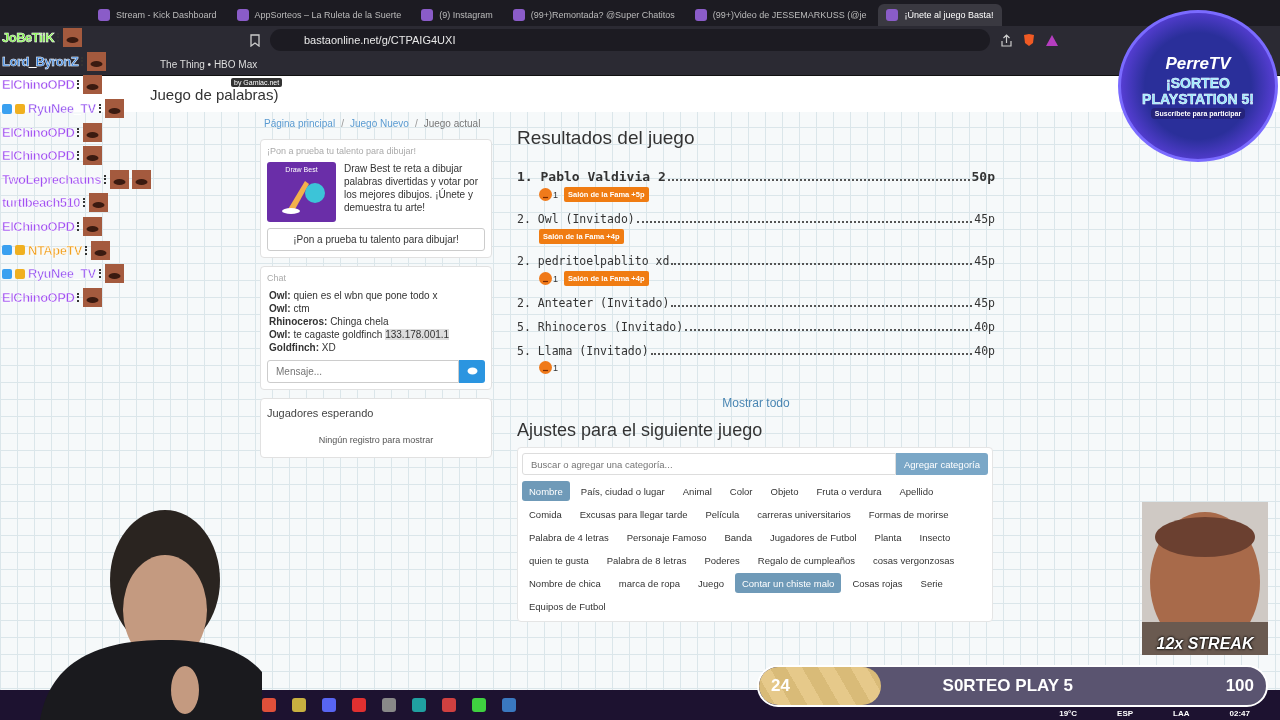 This screenshot has height=720, width=1280. What do you see at coordinates (935, 537) in the screenshot?
I see `category-chip: Insecto` at bounding box center [935, 537].